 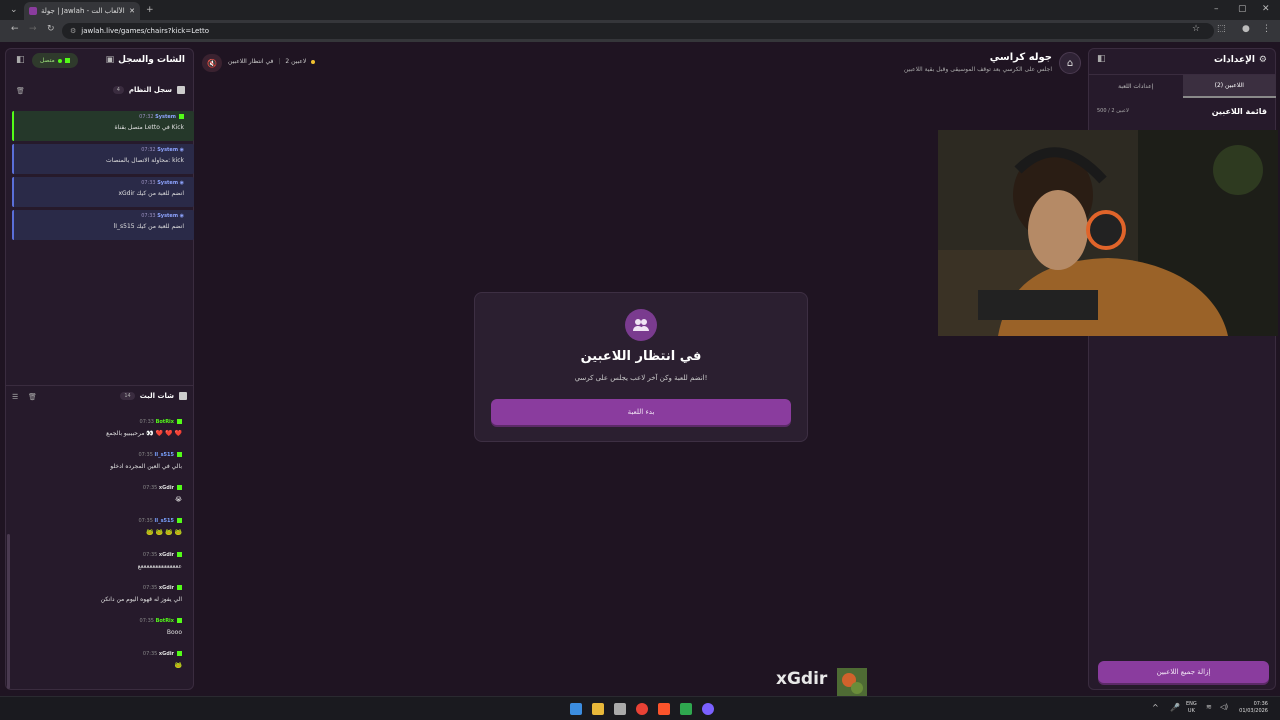 What do you see at coordinates (151, 193) in the screenshot?
I see `system-message-text: xGdir انضم للعبة من كيك` at bounding box center [151, 193].